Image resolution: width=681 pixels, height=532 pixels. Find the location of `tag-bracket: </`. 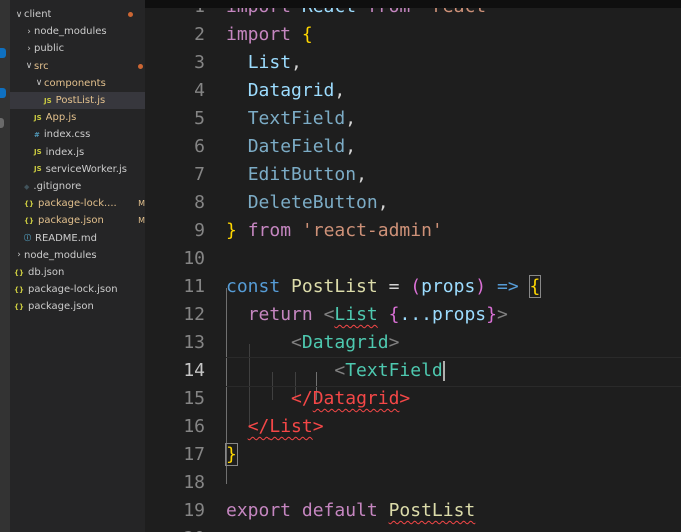

tag-bracket: </ is located at coordinates (302, 398).